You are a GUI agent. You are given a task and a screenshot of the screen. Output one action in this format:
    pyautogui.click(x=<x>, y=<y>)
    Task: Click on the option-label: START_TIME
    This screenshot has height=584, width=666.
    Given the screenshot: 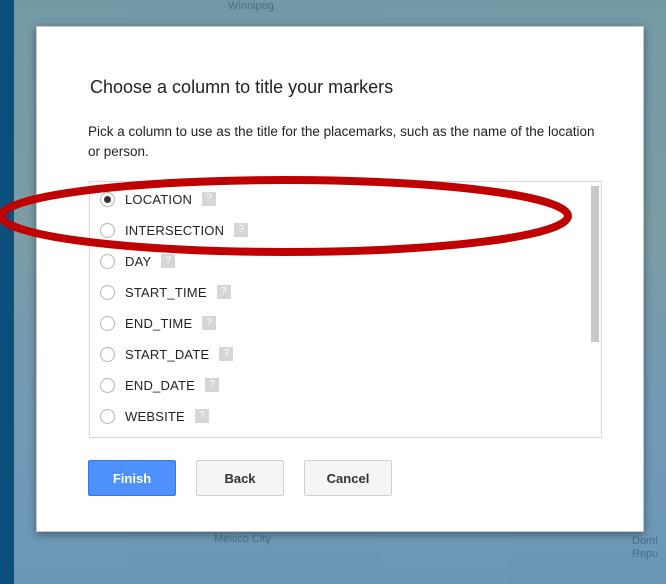 What is the action you would take?
    pyautogui.click(x=166, y=292)
    